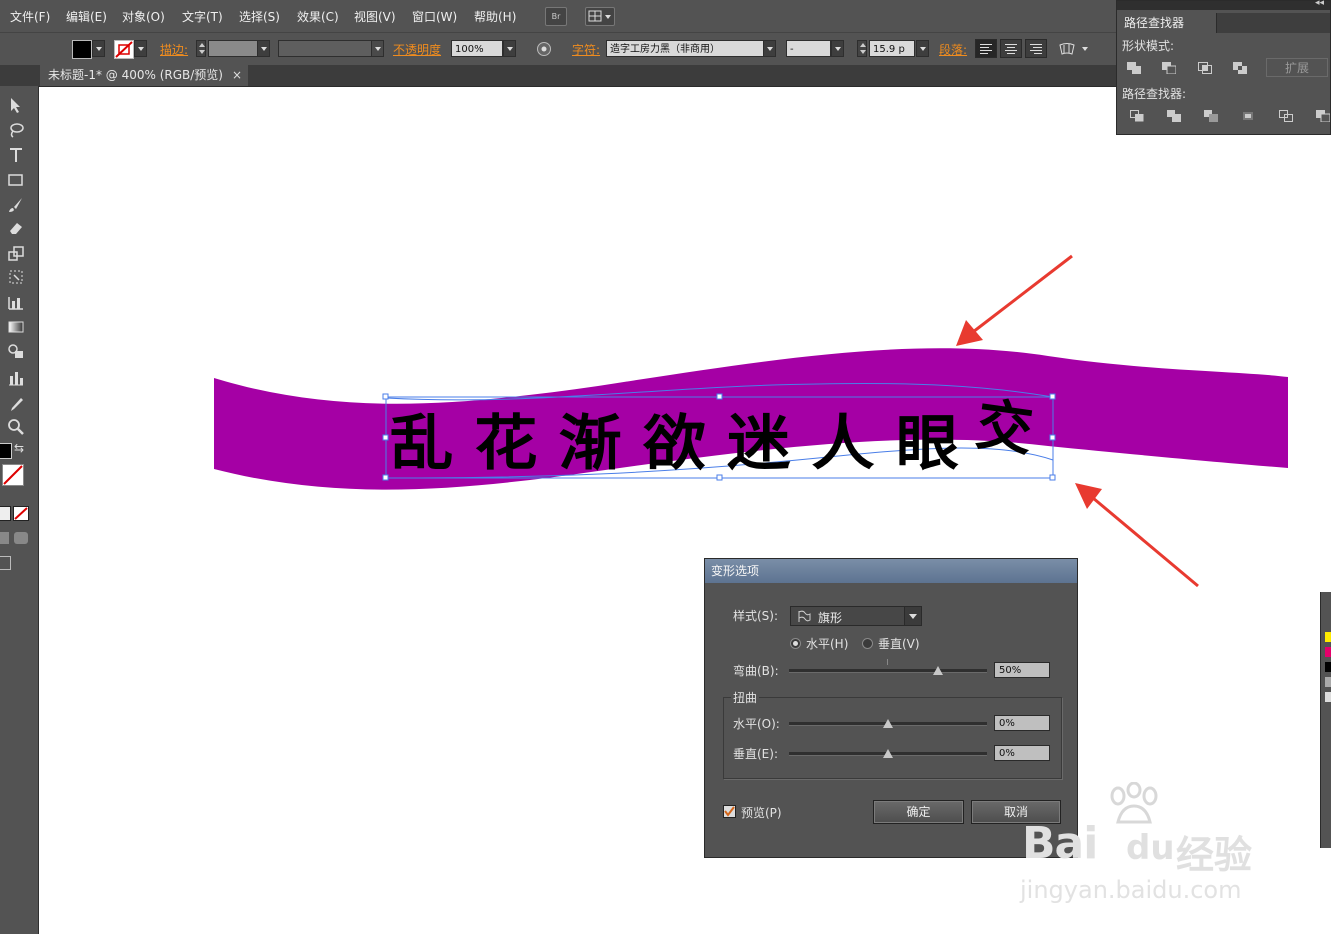 This screenshot has width=1331, height=934. What do you see at coordinates (124, 49) in the screenshot?
I see `stroke-color-swatch` at bounding box center [124, 49].